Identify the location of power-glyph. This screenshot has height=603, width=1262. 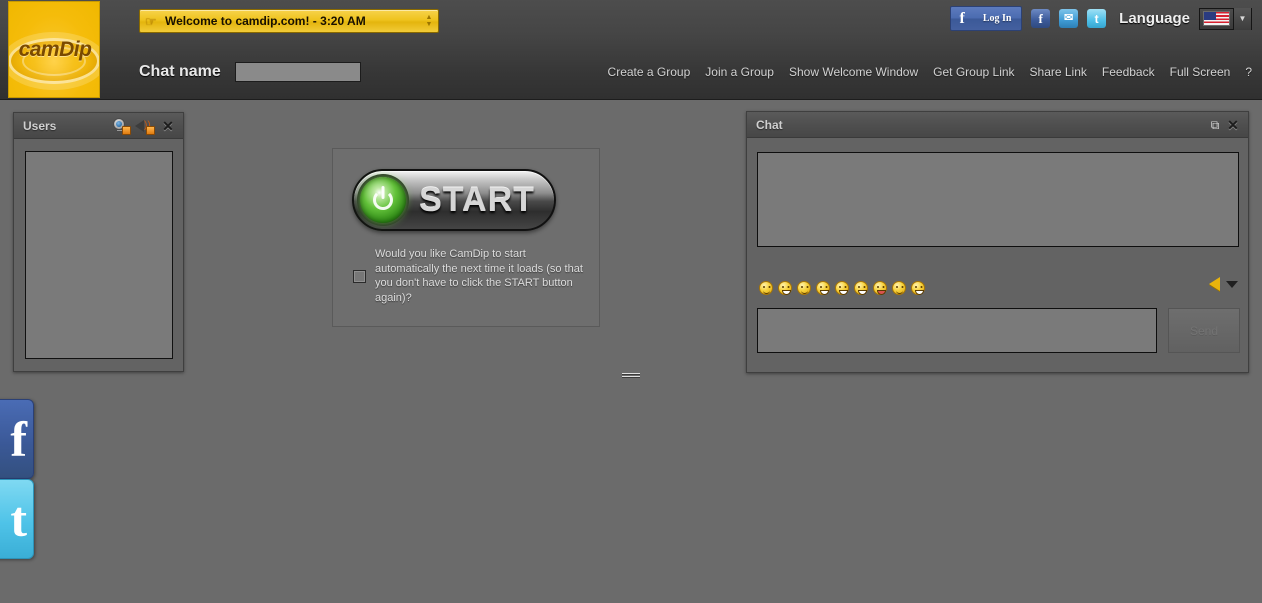
(383, 200).